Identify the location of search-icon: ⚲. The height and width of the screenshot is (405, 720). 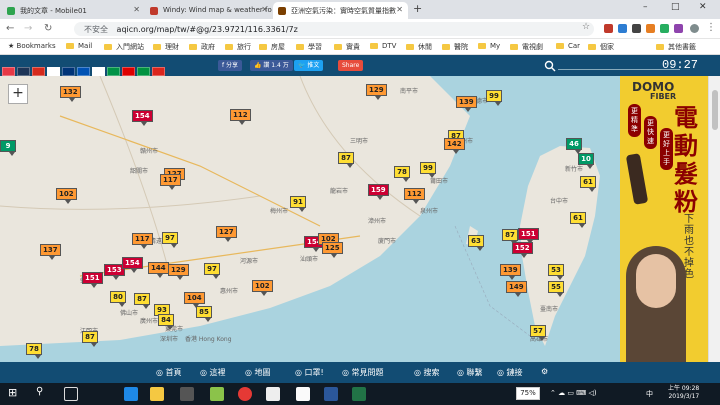
(43, 393).